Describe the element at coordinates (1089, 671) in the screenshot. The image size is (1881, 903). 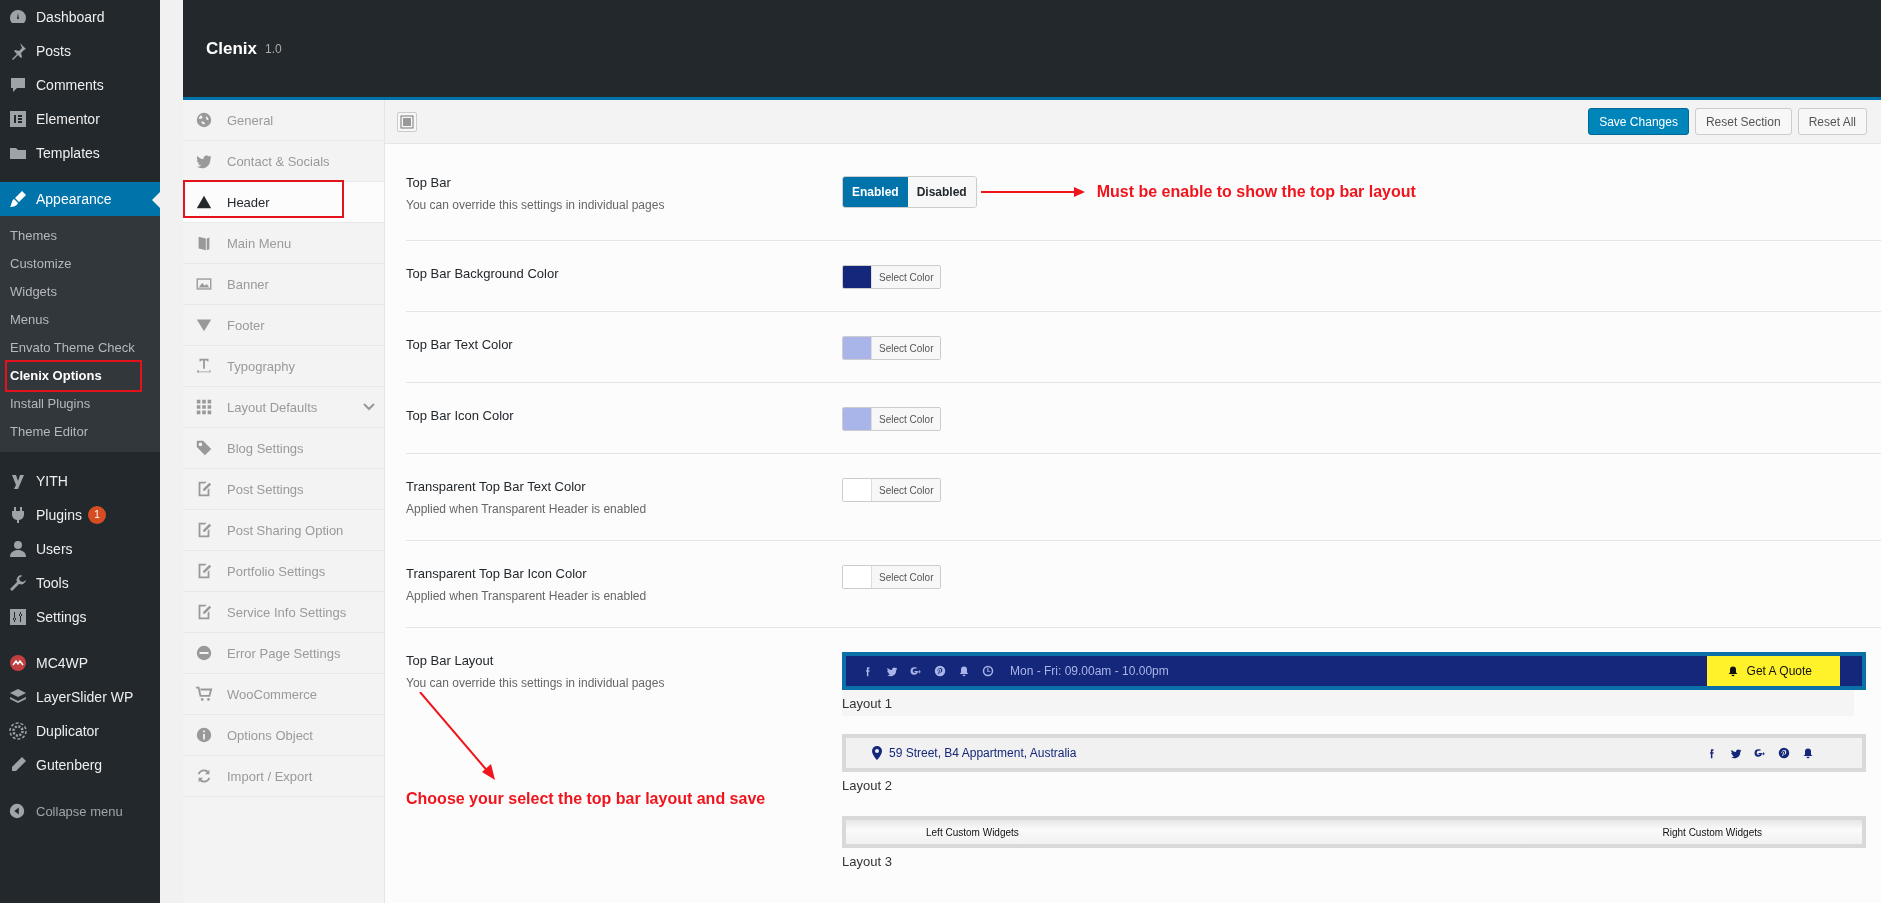
I see `hours-text: Mon - Fri: 09.00am - 10.00pm` at that location.